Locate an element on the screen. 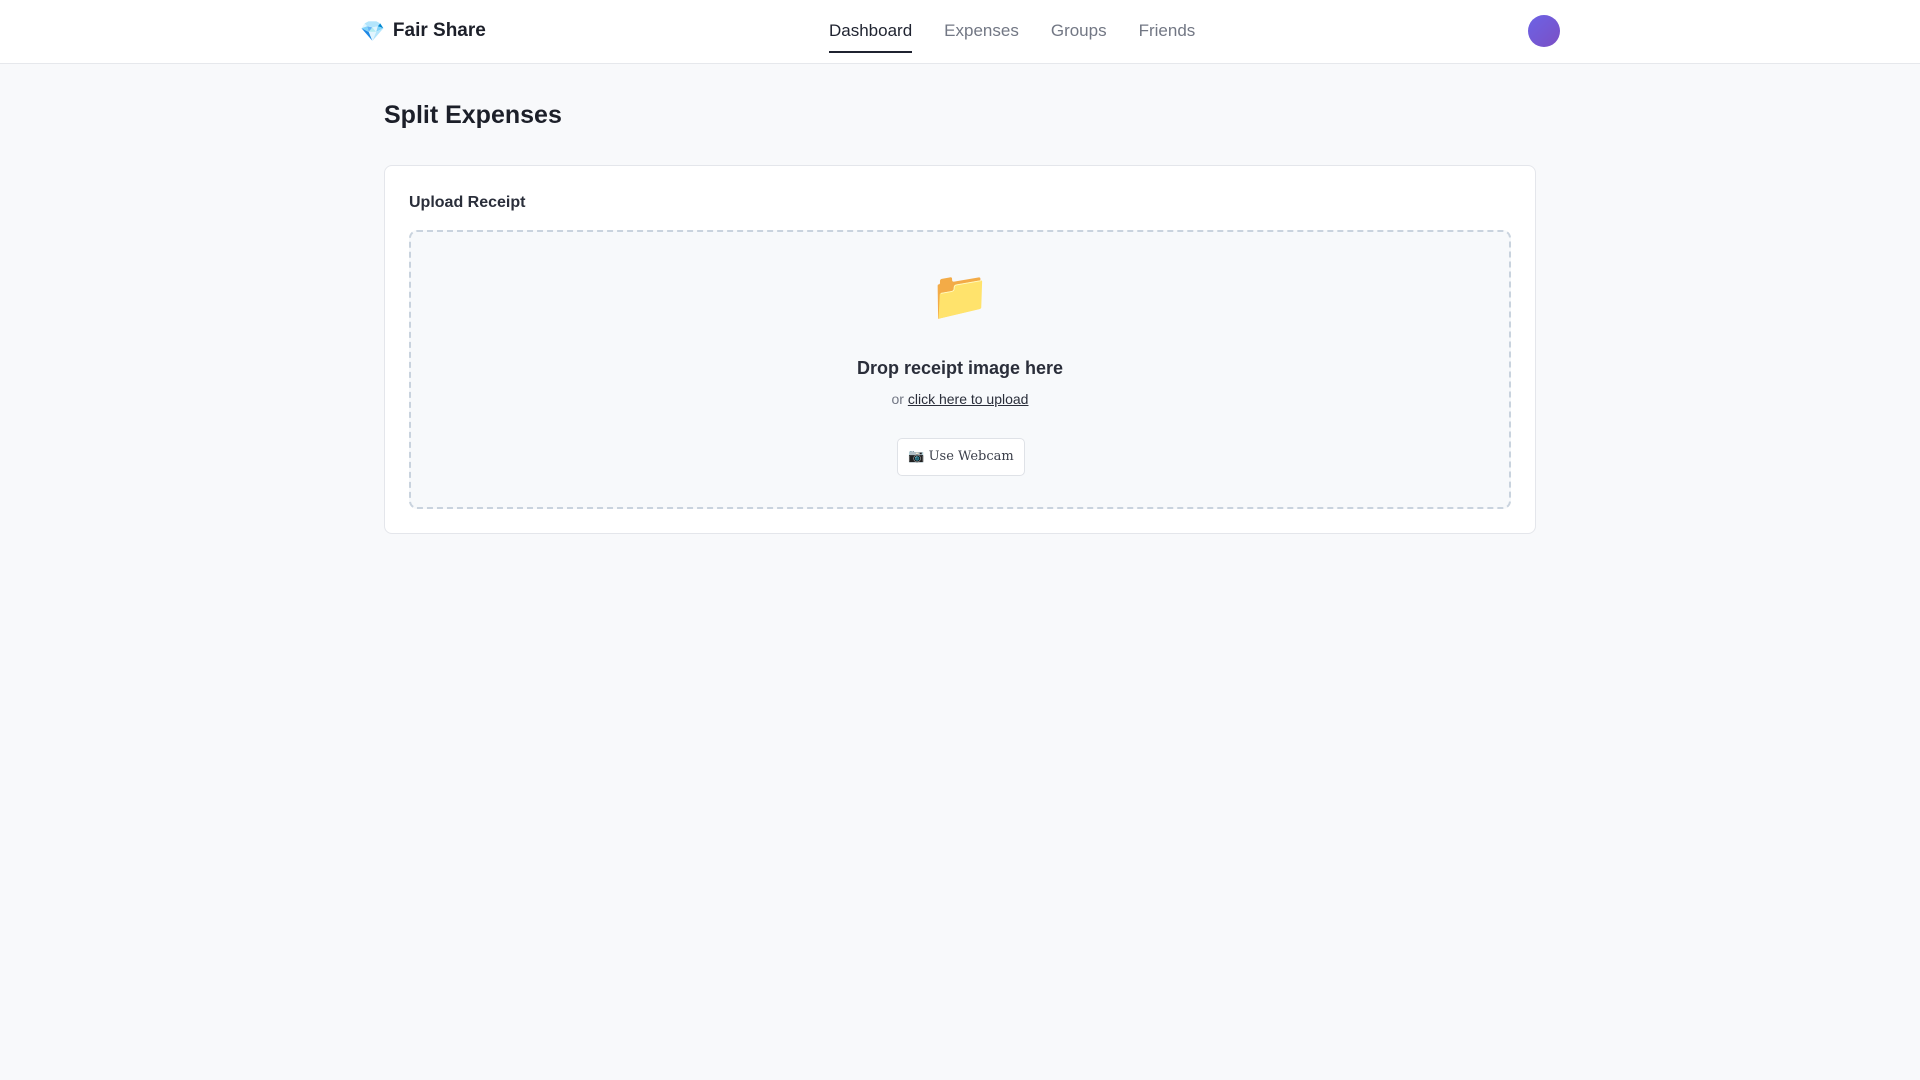 The width and height of the screenshot is (1920, 1080). nav-item-dashboard: Dashboard is located at coordinates (871, 26).